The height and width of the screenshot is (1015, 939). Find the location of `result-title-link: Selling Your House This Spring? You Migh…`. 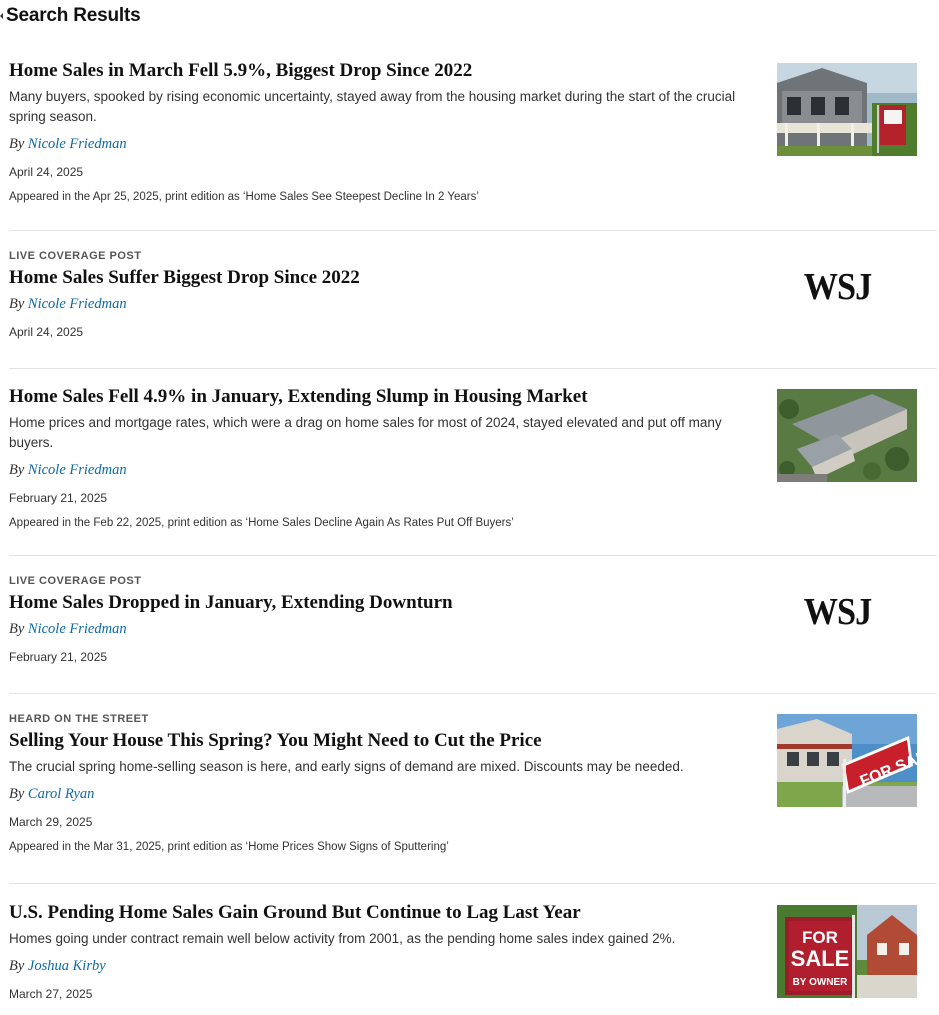

result-title-link: Selling Your House This Spring? You Migh… is located at coordinates (381, 741).